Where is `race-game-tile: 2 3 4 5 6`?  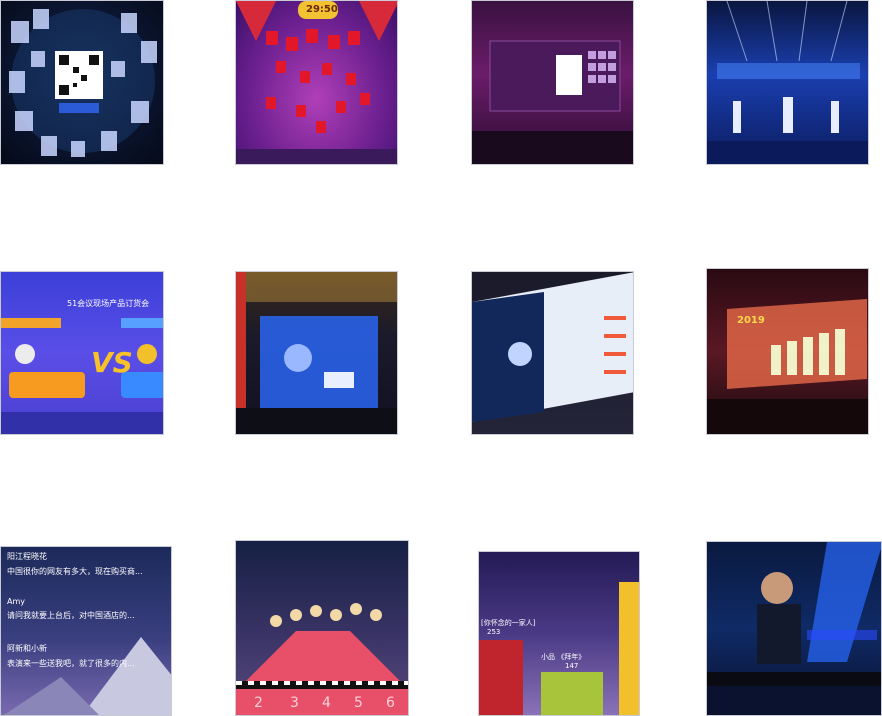 race-game-tile: 2 3 4 5 6 is located at coordinates (322, 628).